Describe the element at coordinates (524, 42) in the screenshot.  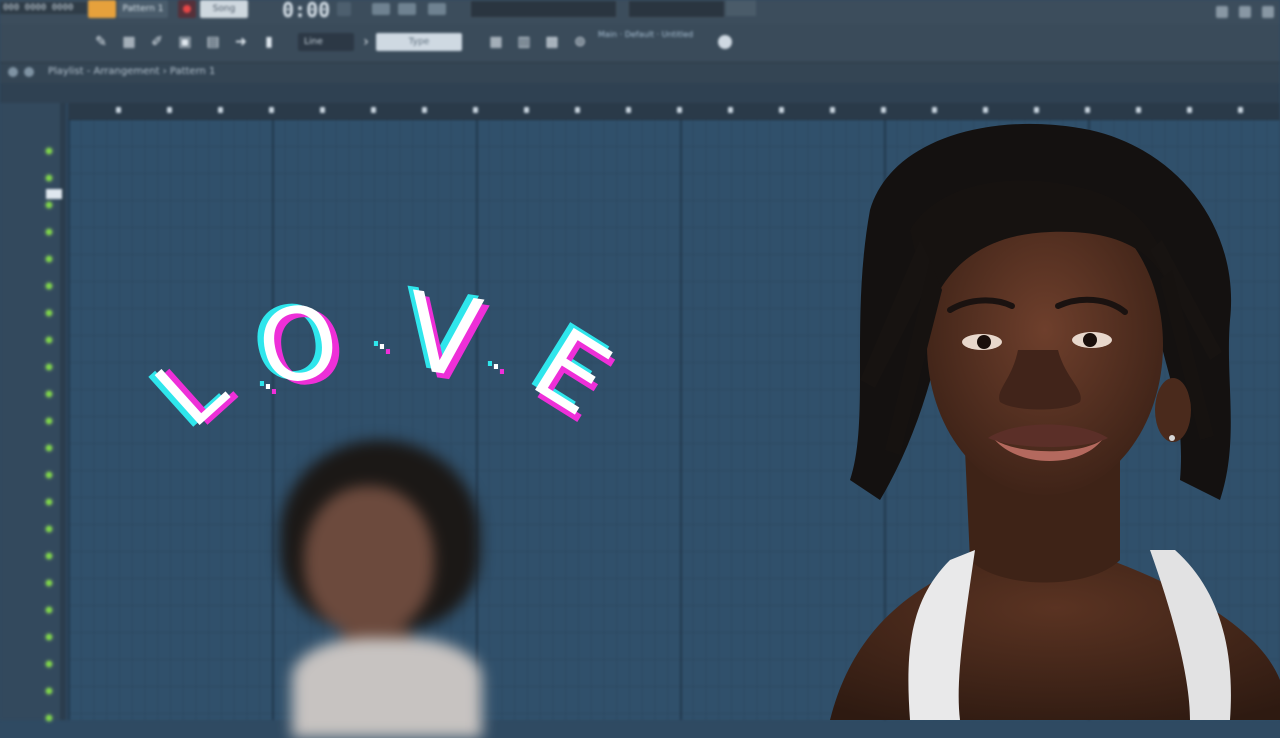
I see `split-icon: ▥` at that location.